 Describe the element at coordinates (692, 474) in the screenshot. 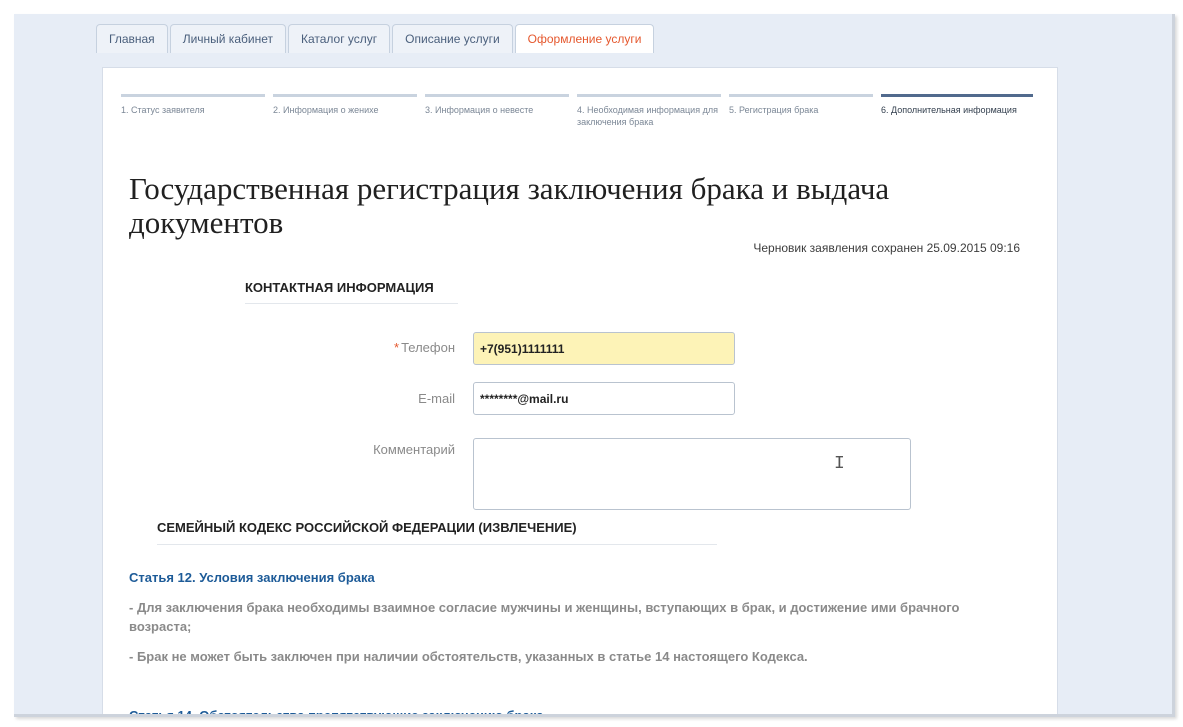

I see `comment-textarea` at that location.